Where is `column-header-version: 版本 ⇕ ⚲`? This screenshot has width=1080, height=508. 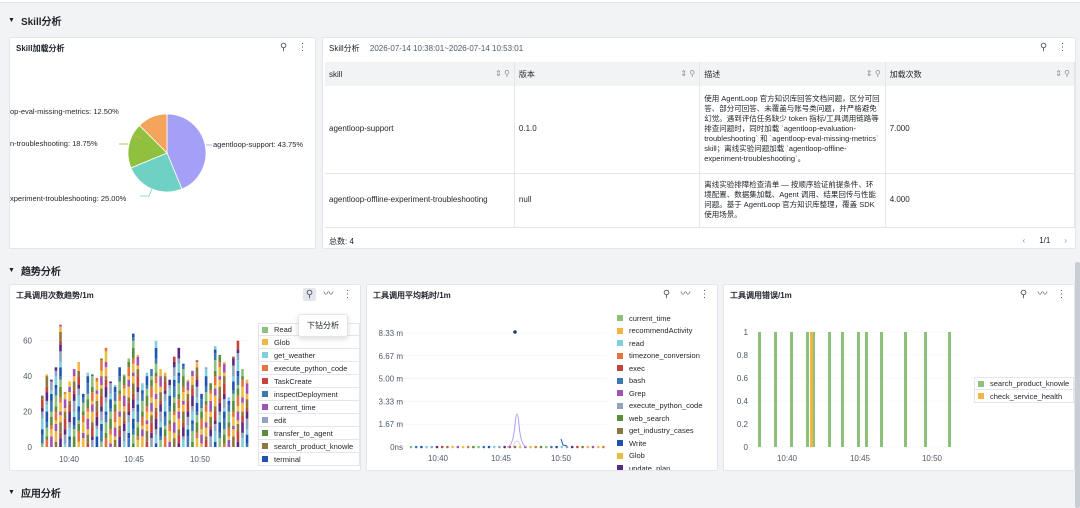 column-header-version: 版本 ⇕ ⚲ is located at coordinates (607, 74).